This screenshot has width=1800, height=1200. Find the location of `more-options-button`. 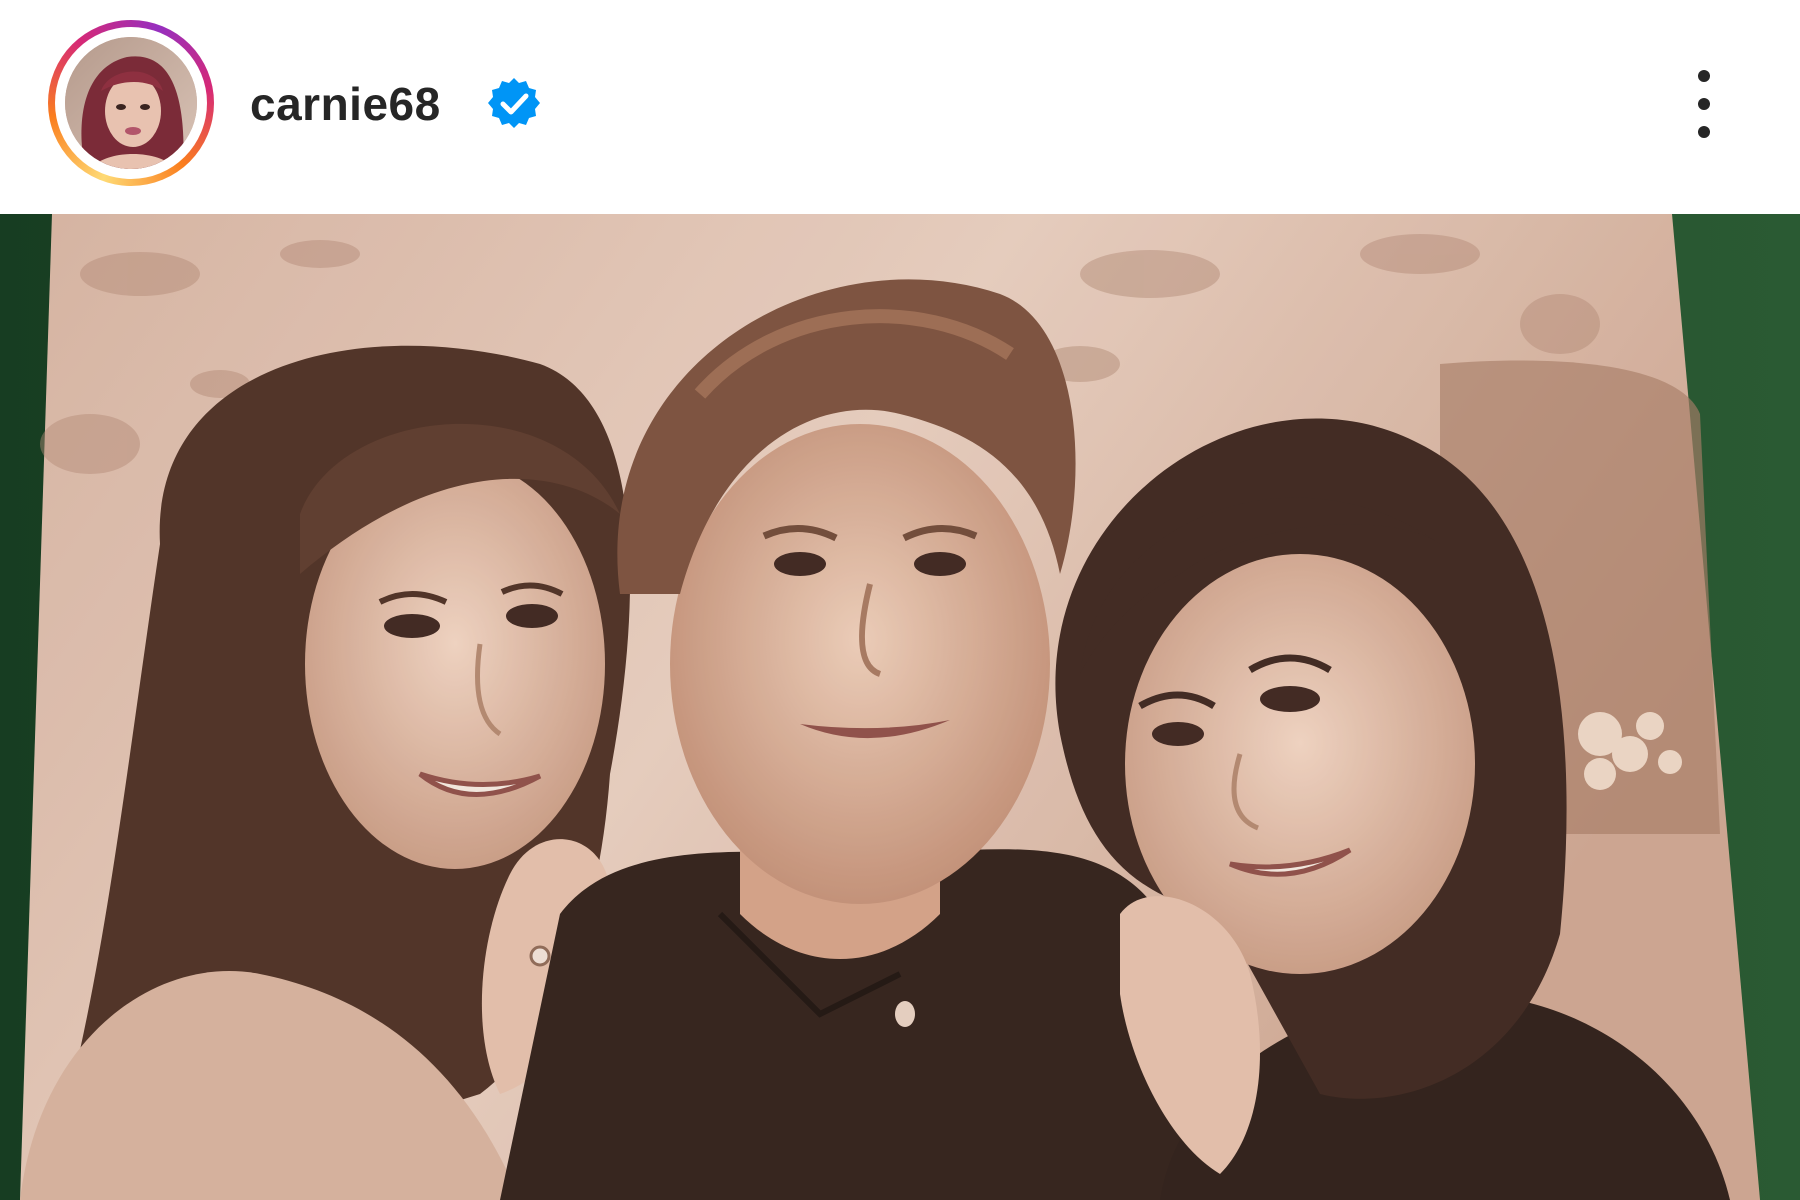

more-options-button is located at coordinates (1704, 104).